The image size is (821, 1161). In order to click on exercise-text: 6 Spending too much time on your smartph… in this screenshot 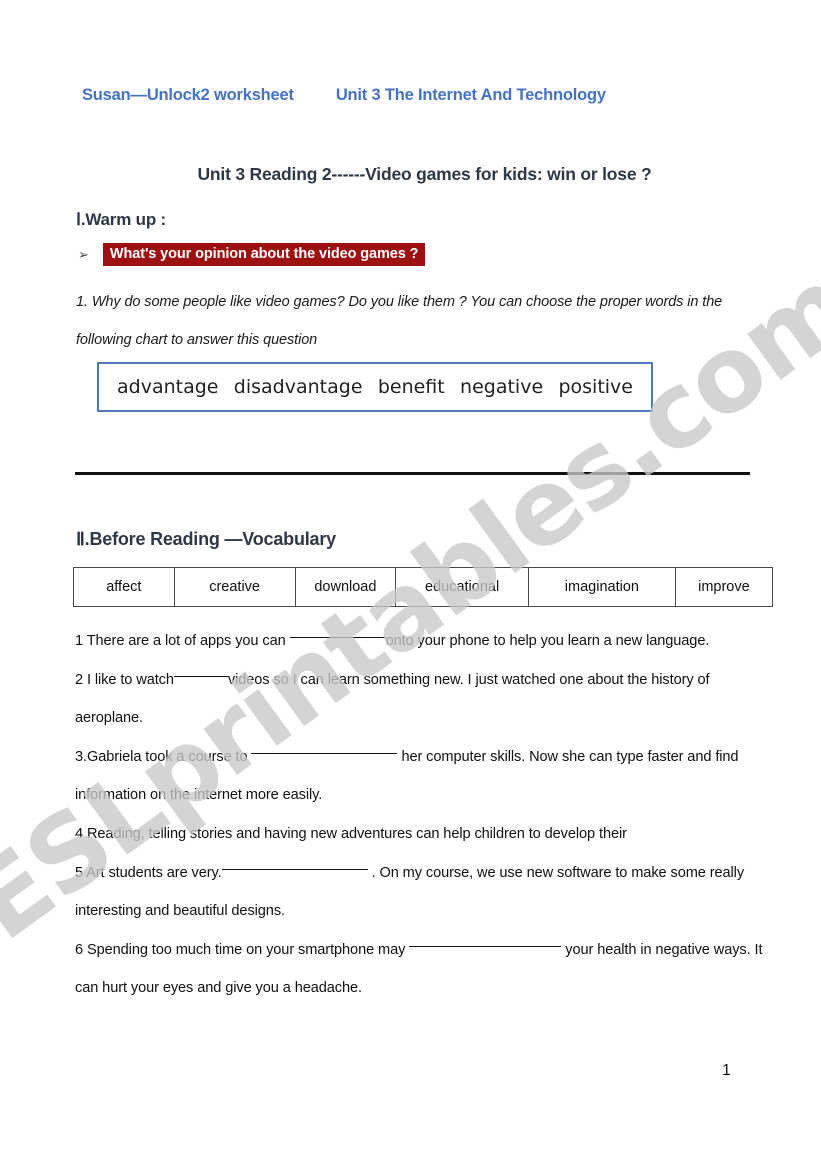, I will do `click(242, 949)`.